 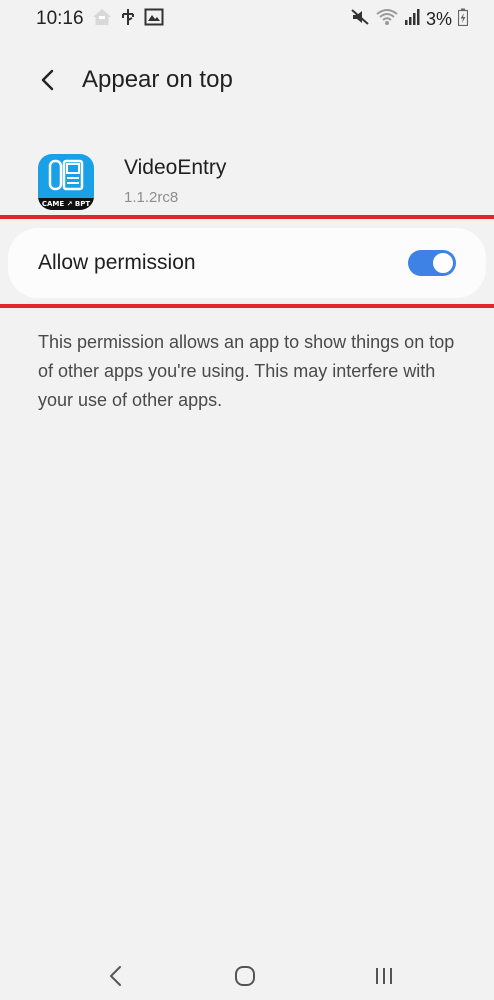 What do you see at coordinates (247, 19) in the screenshot?
I see `status-bar: 10:16 3%` at bounding box center [247, 19].